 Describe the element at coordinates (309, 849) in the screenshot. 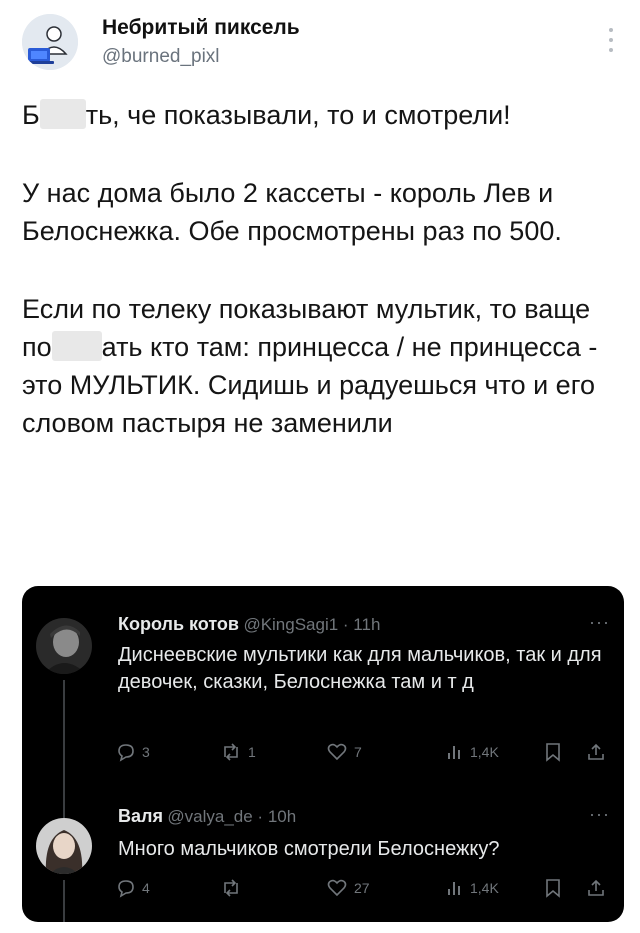

I see `reply-text: Много мальчиков смотрели Белоснежку?` at that location.